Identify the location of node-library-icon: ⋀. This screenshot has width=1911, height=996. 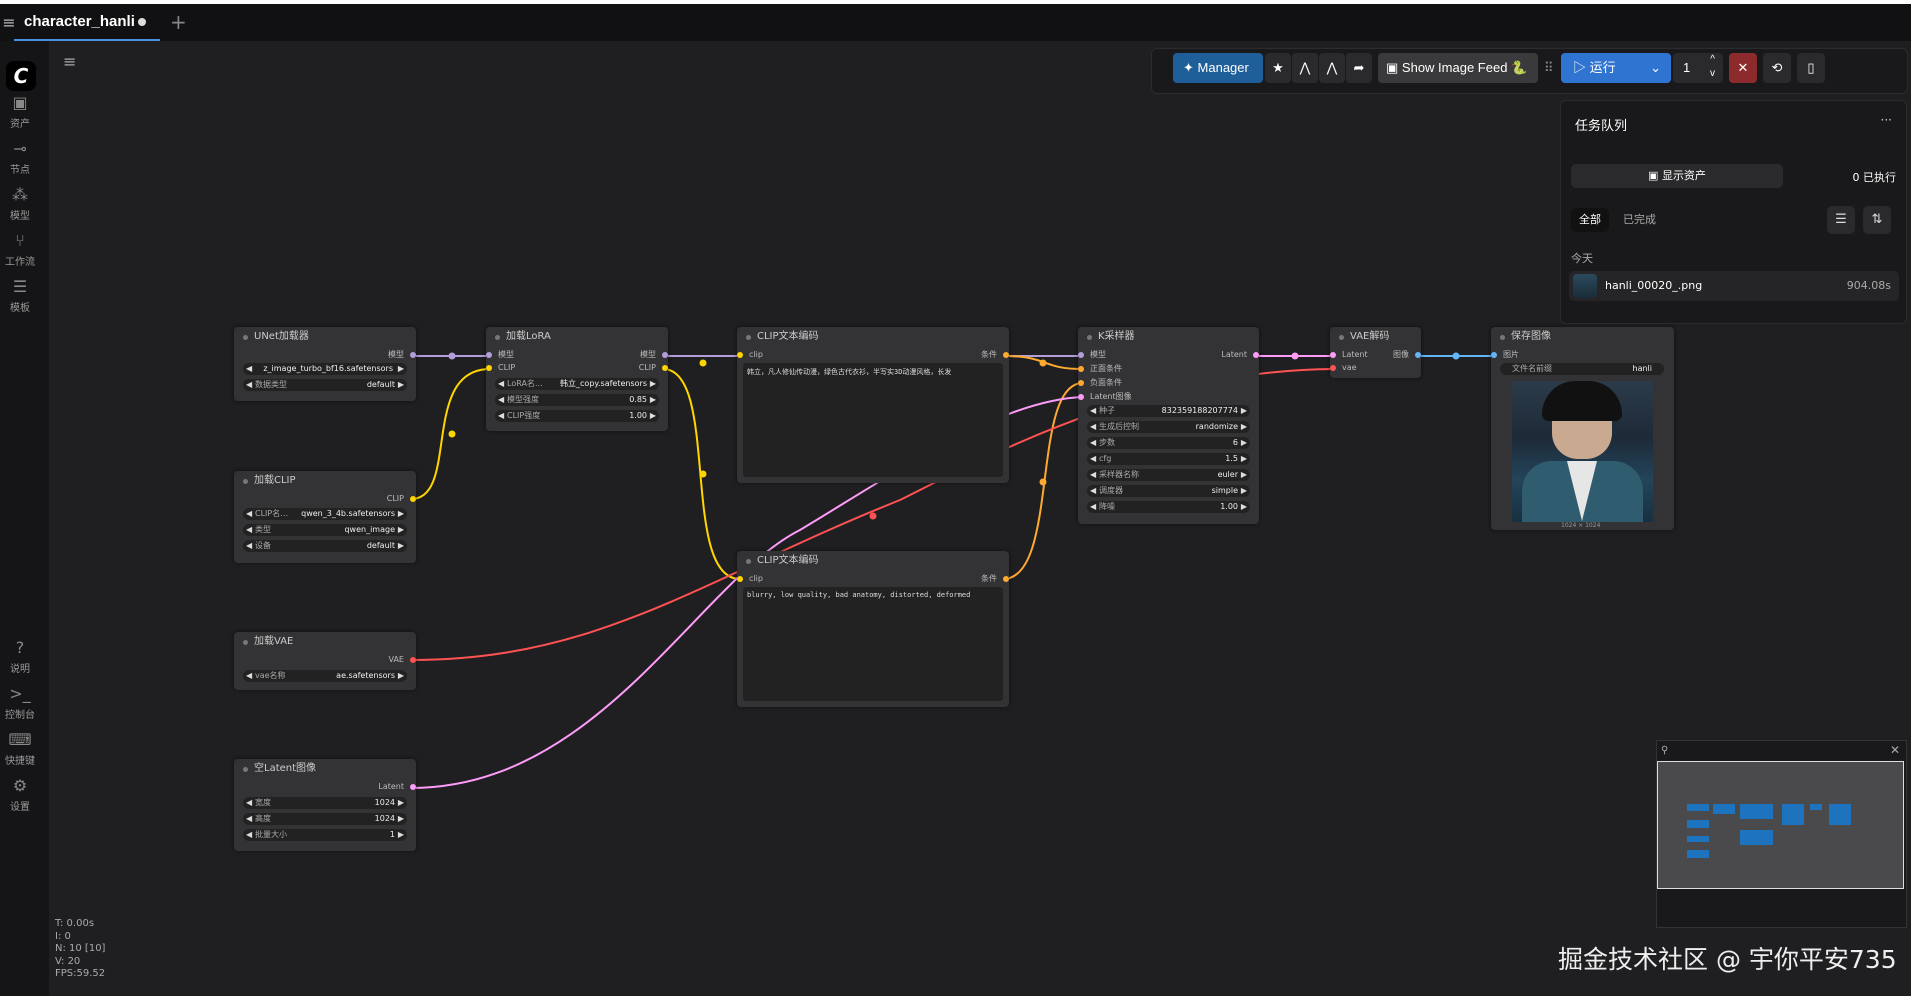
(1332, 68).